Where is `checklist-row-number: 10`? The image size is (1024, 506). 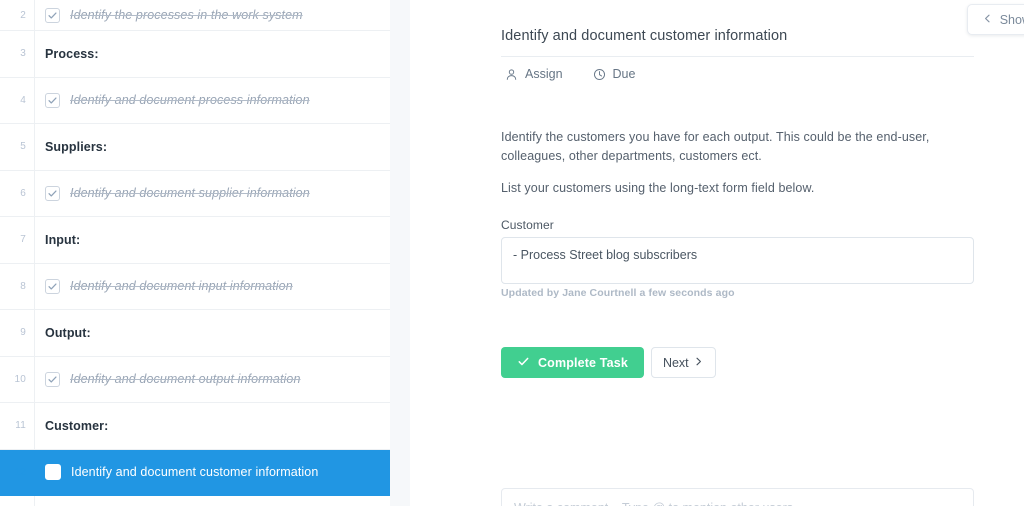 checklist-row-number: 10 is located at coordinates (20, 379).